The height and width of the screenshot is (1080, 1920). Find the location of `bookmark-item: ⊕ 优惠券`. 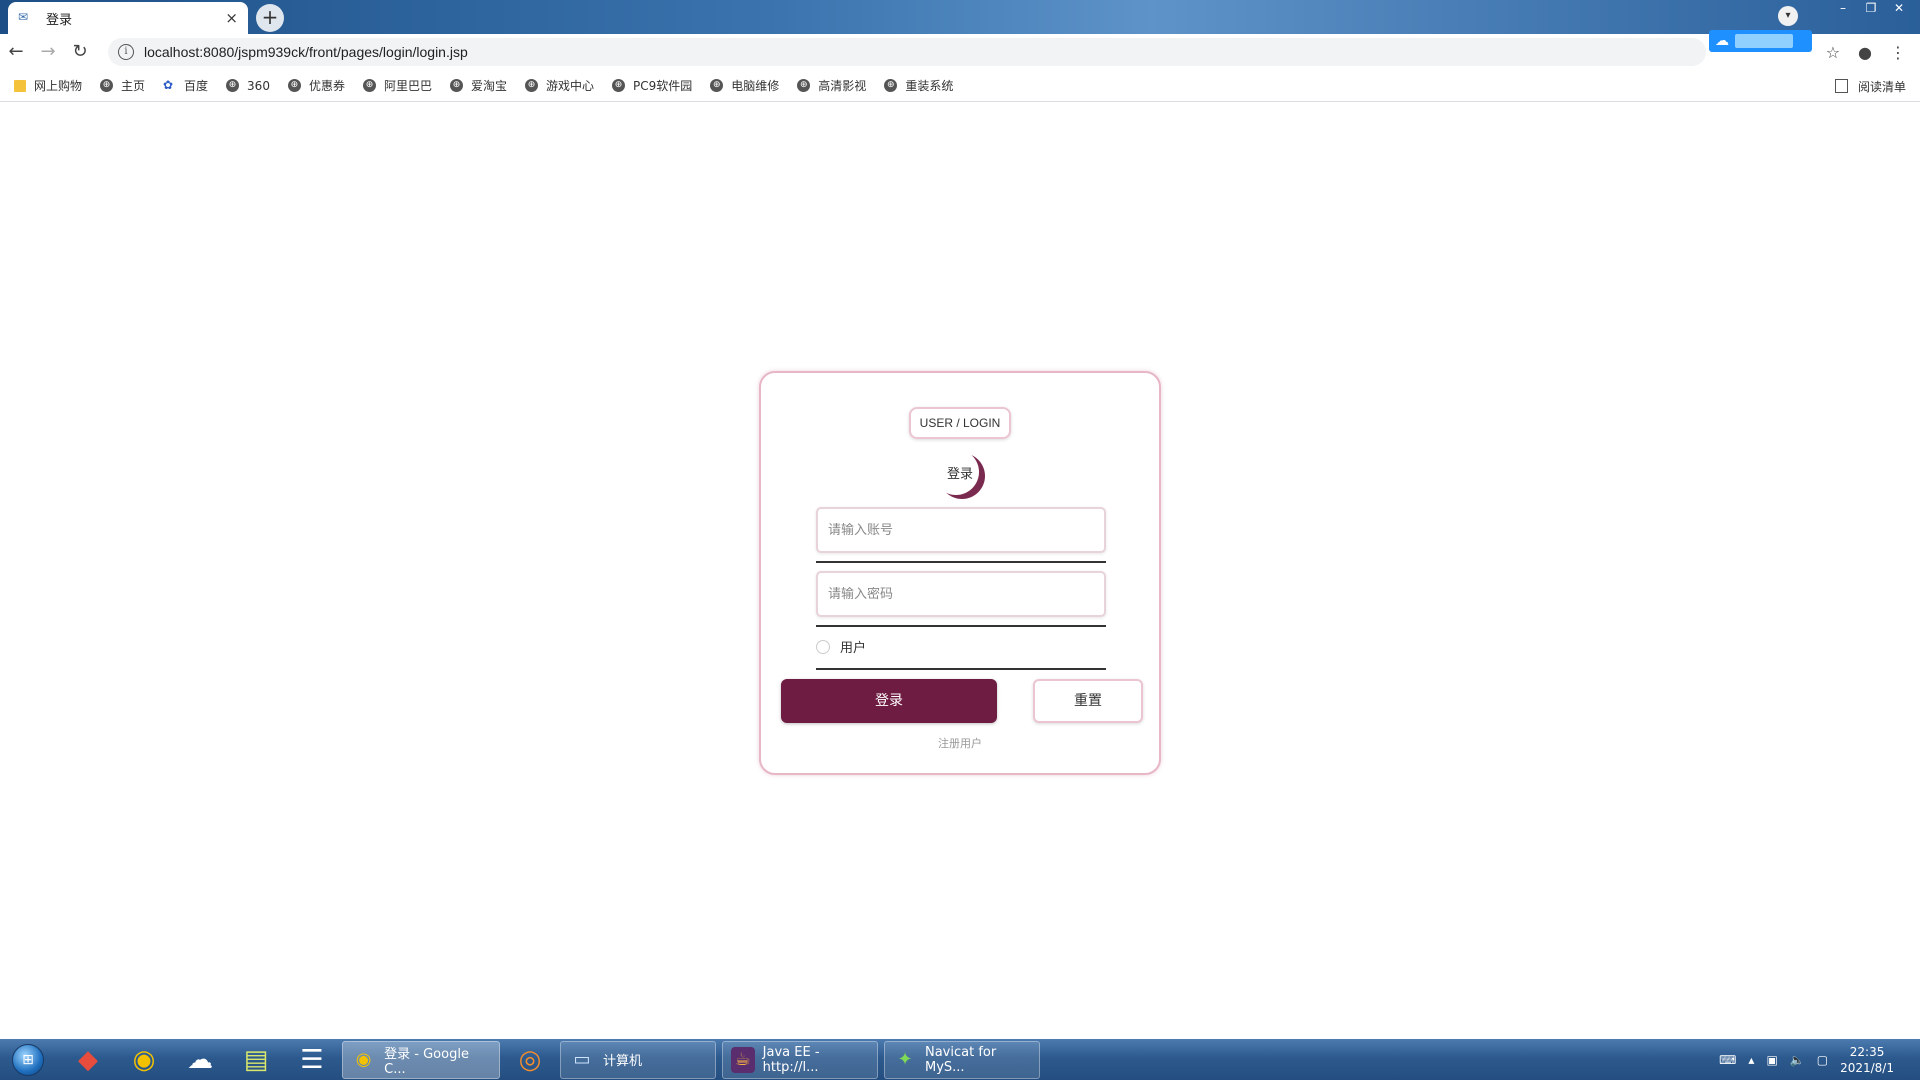

bookmark-item: ⊕ 优惠券 is located at coordinates (316, 85).